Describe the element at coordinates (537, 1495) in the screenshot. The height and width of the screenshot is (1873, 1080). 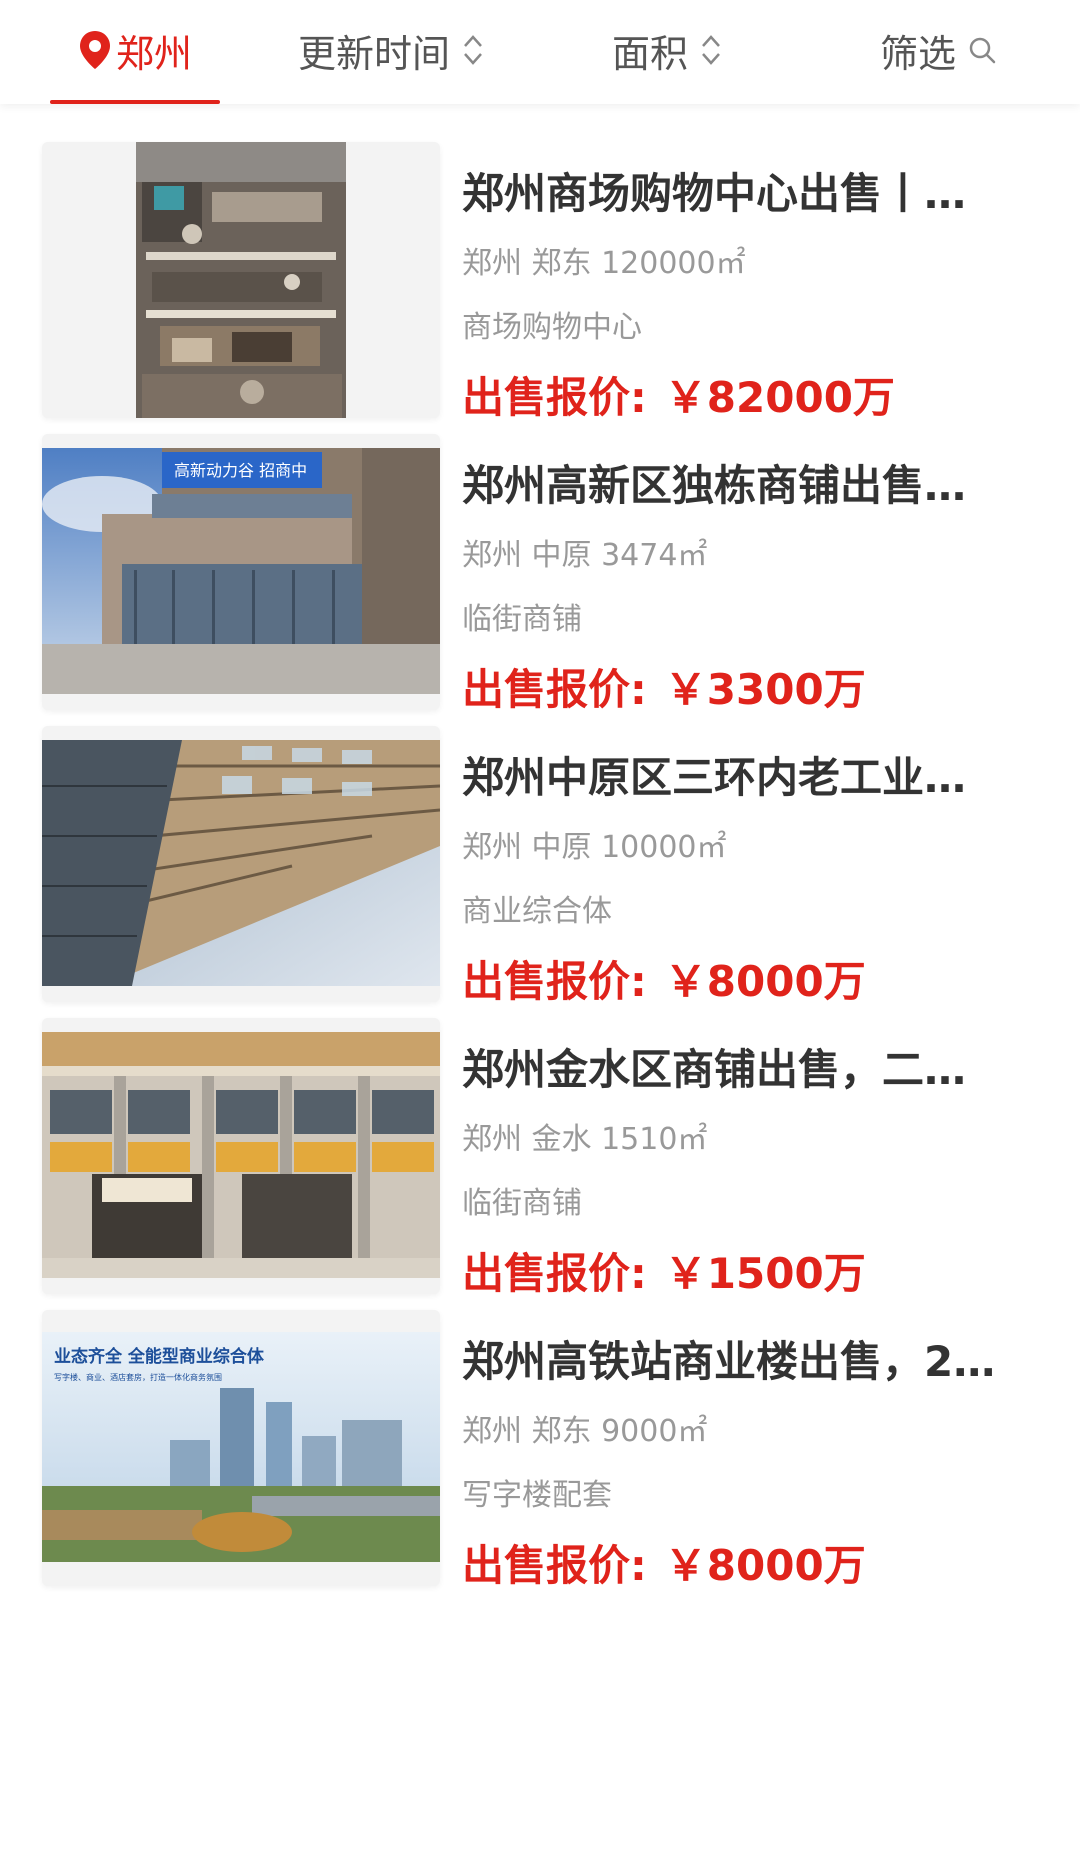
I see `listing-property-type: 写字楼配套` at that location.